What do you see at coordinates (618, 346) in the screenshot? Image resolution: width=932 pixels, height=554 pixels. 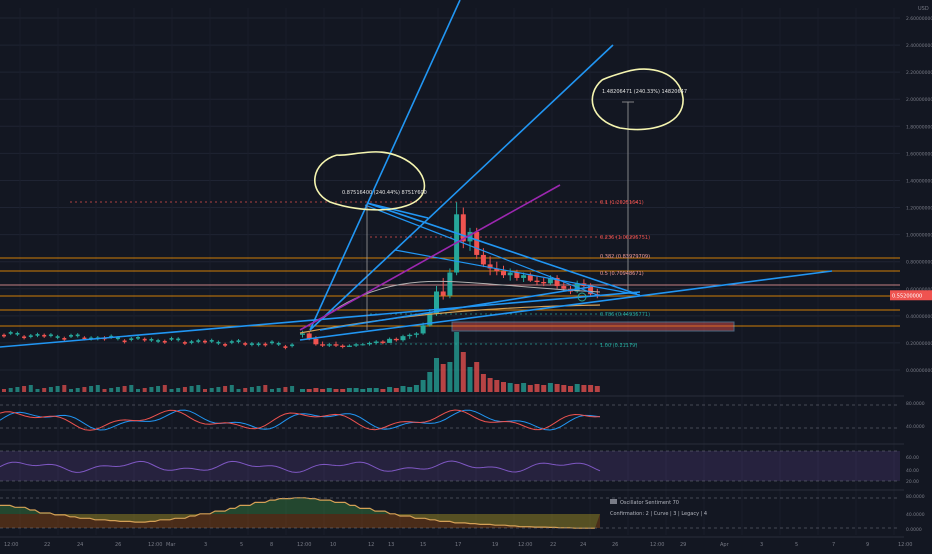 I see `fib-level-label: 1.00 (0.21179)` at bounding box center [618, 346].